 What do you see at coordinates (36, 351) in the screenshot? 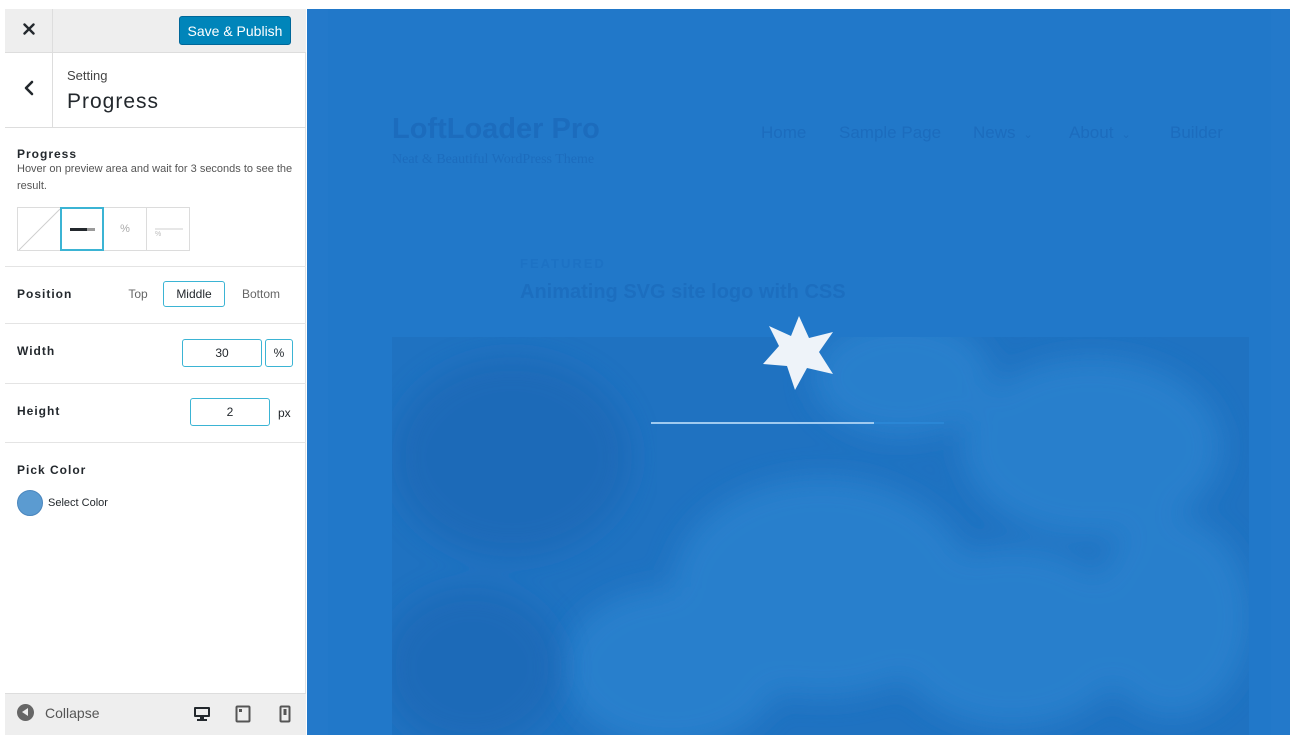
I see `width-label: Width` at bounding box center [36, 351].